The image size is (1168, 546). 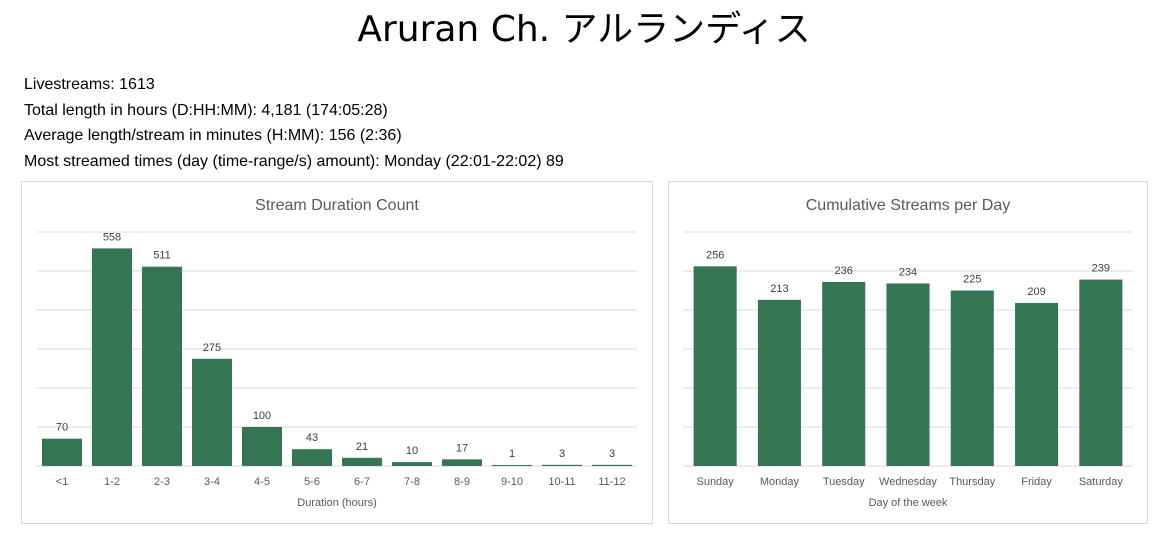 I want to click on days-data-label: 236, so click(x=844, y=271).